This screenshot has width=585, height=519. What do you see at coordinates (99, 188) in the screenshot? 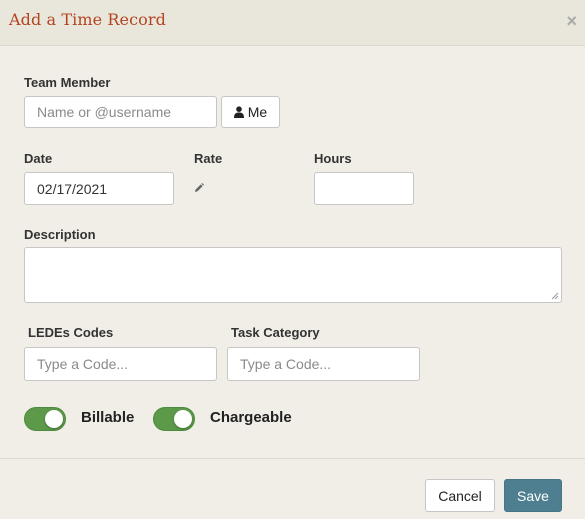
I see `date-input` at bounding box center [99, 188].